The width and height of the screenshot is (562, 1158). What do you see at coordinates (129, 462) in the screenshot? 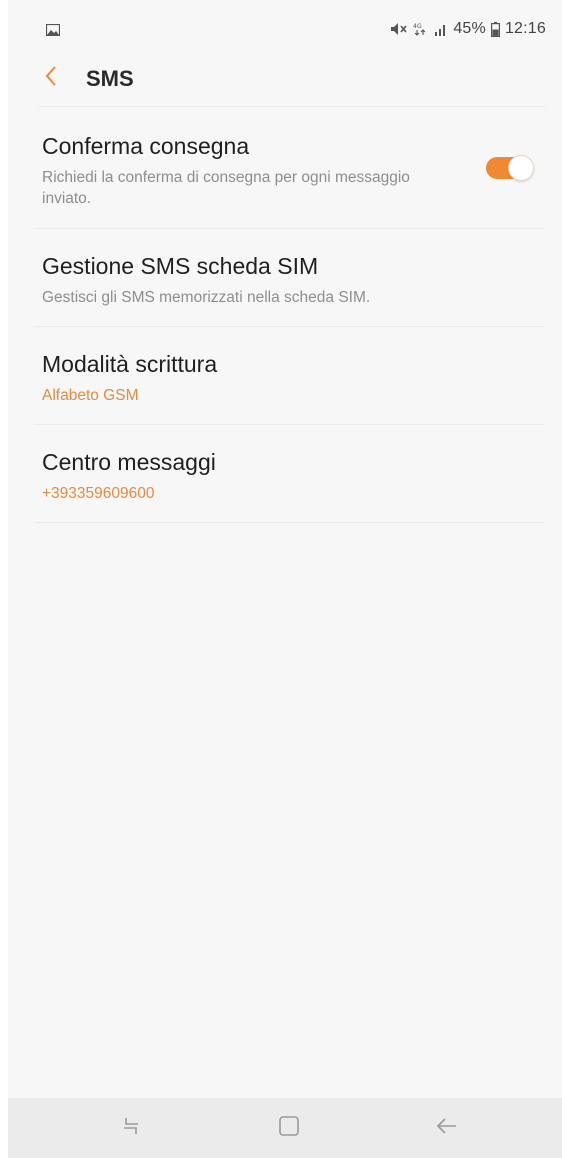
I see `setting-title: Centro messaggi` at bounding box center [129, 462].